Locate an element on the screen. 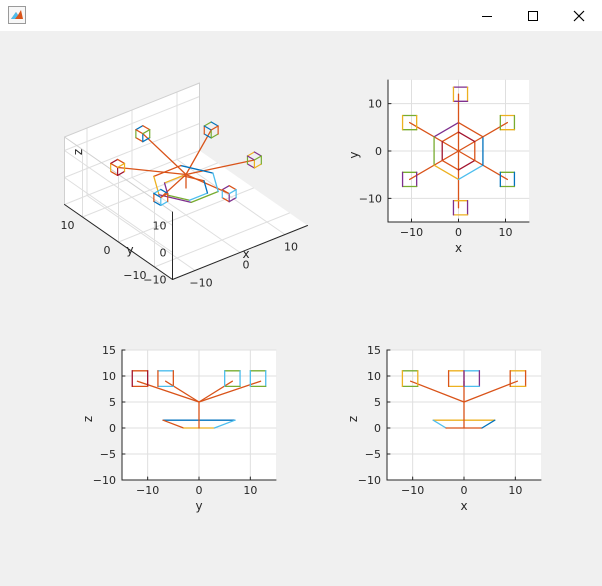 Image resolution: width=602 pixels, height=586 pixels. z-axis-label: z is located at coordinates (78, 152).